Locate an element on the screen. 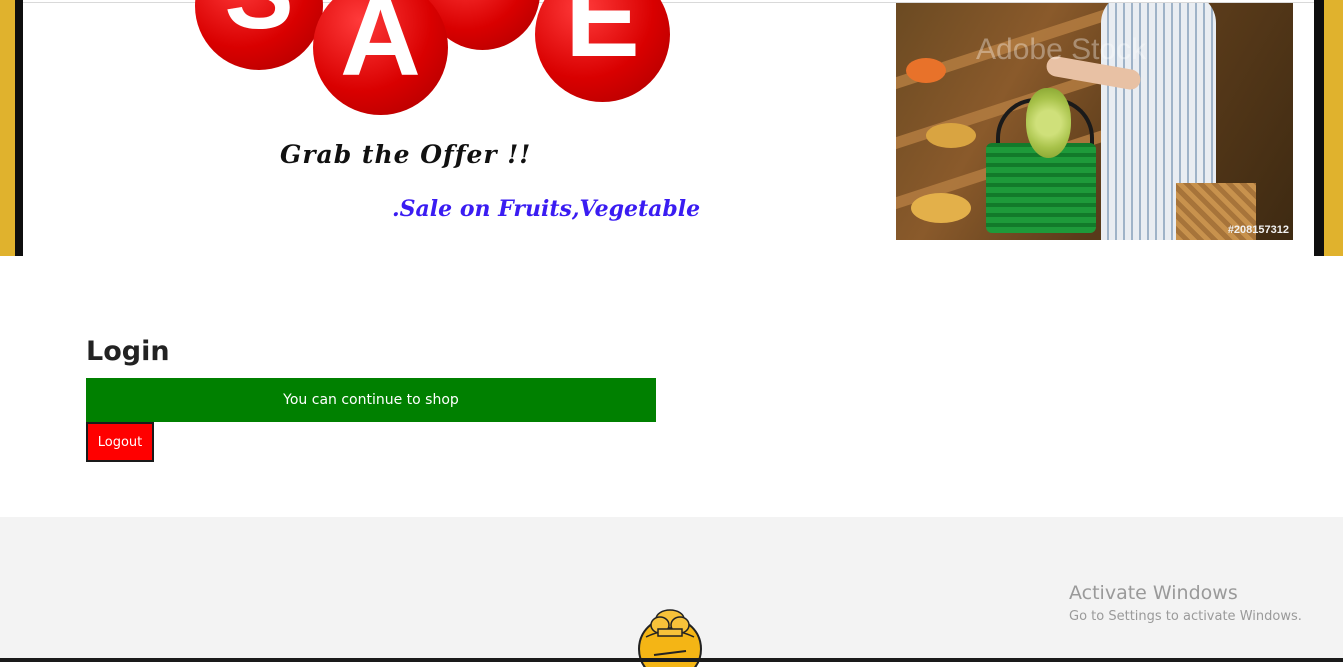 The image size is (1343, 667). bottom-edge-bar is located at coordinates (671, 660).